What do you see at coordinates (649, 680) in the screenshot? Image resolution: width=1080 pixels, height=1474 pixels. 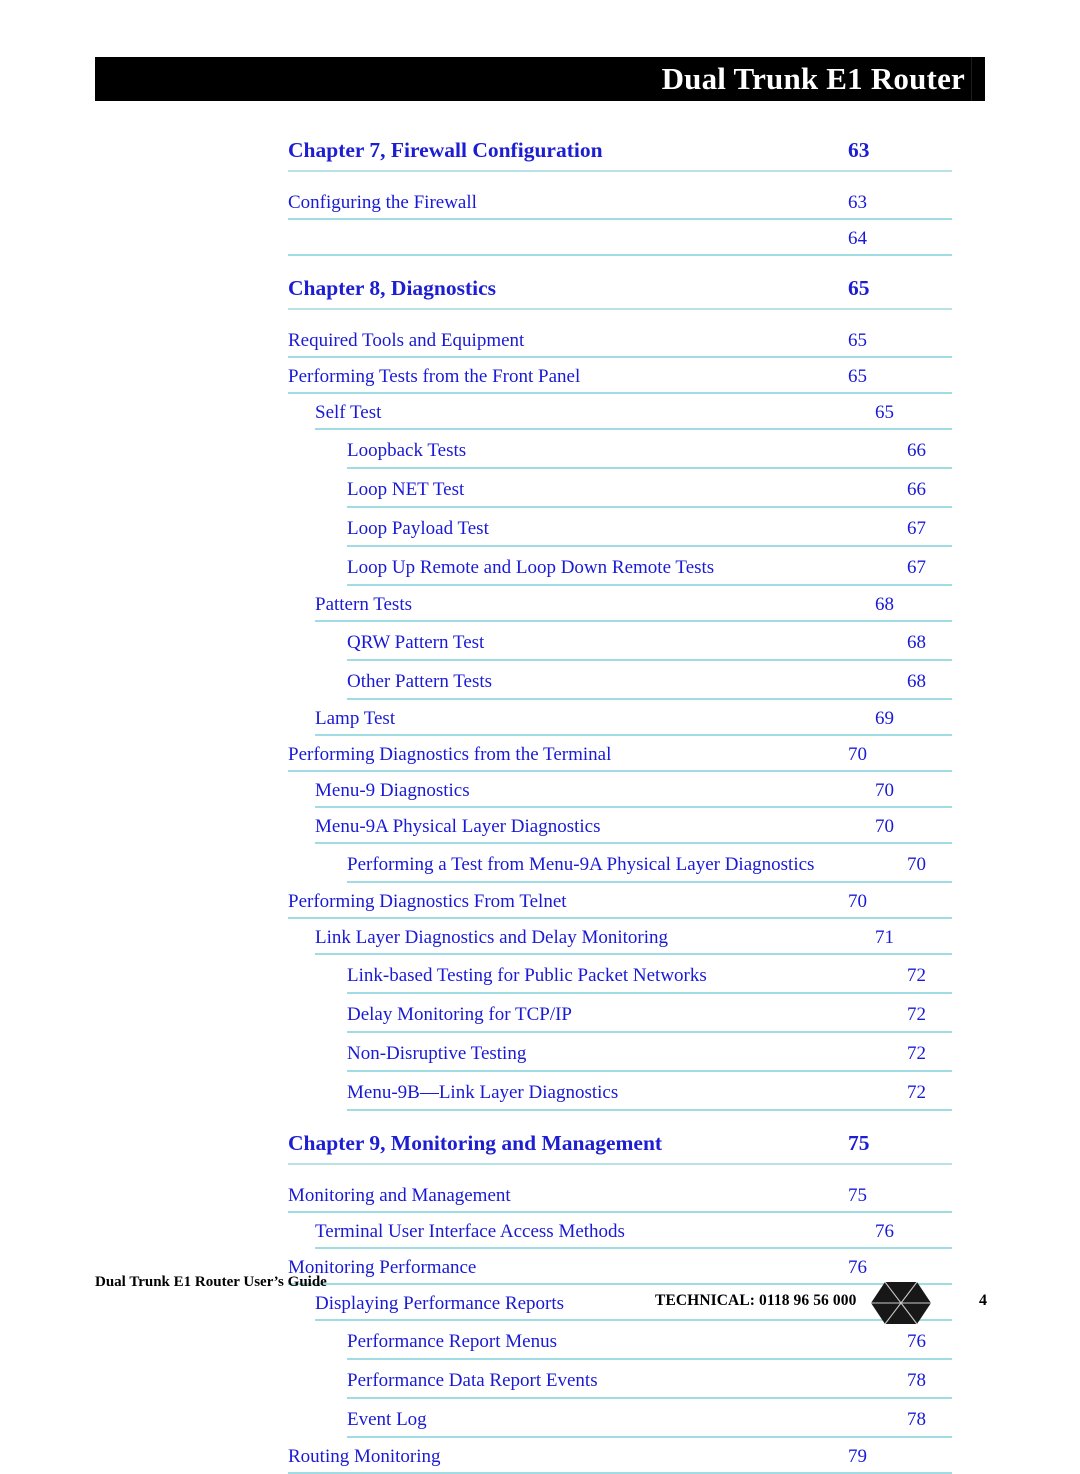 I see `toc-entry-row: Other Pattern Tests 68` at bounding box center [649, 680].